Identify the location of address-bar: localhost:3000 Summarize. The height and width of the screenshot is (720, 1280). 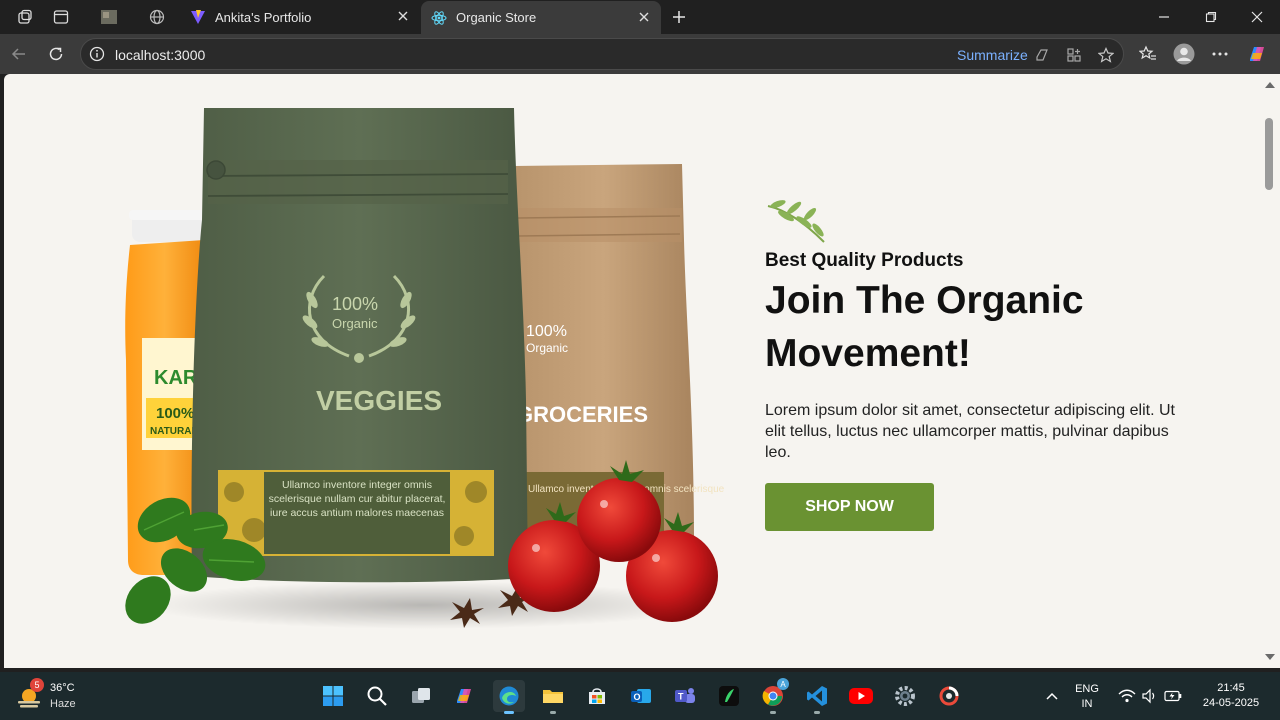
(602, 54).